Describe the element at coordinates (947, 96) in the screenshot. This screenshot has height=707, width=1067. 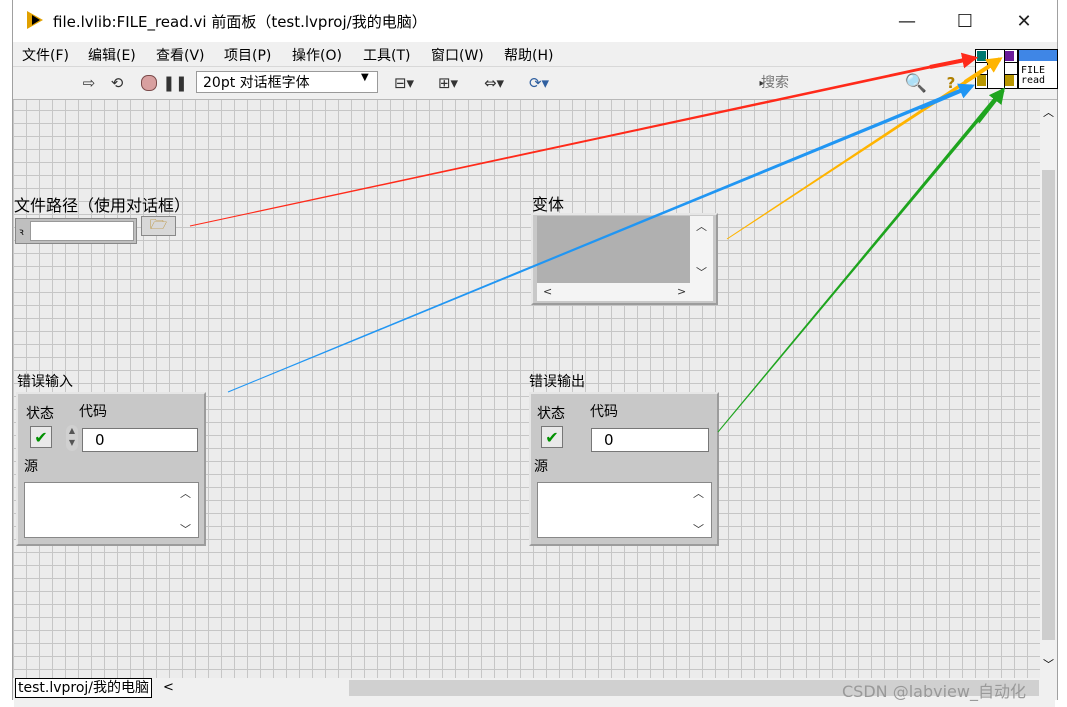
I see `arrow-blue-head` at that location.